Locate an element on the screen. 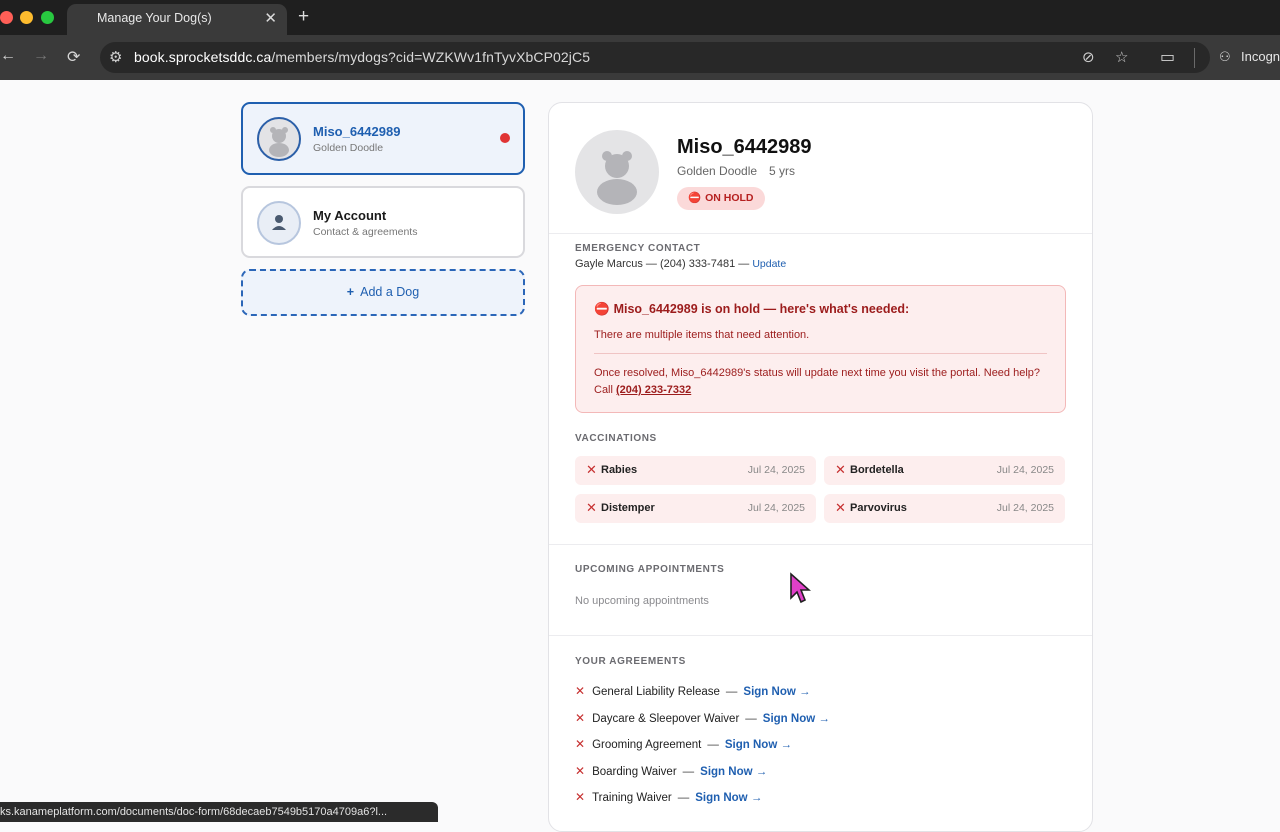 Image resolution: width=1280 pixels, height=832 pixels. forward-icon: → is located at coordinates (41, 56).